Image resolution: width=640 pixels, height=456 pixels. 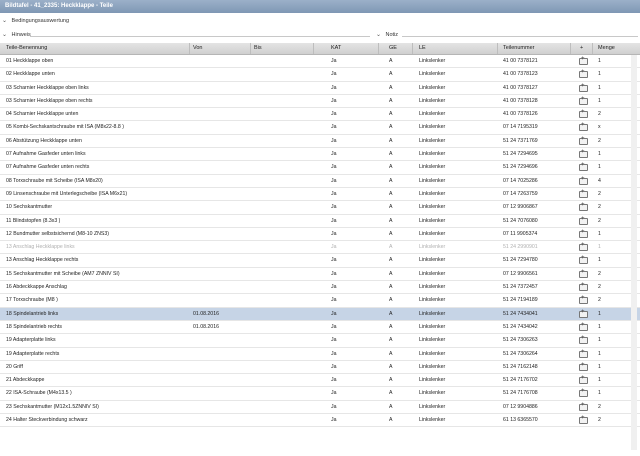 What do you see at coordinates (581, 48) in the screenshot?
I see `column-header-add: +` at bounding box center [581, 48].